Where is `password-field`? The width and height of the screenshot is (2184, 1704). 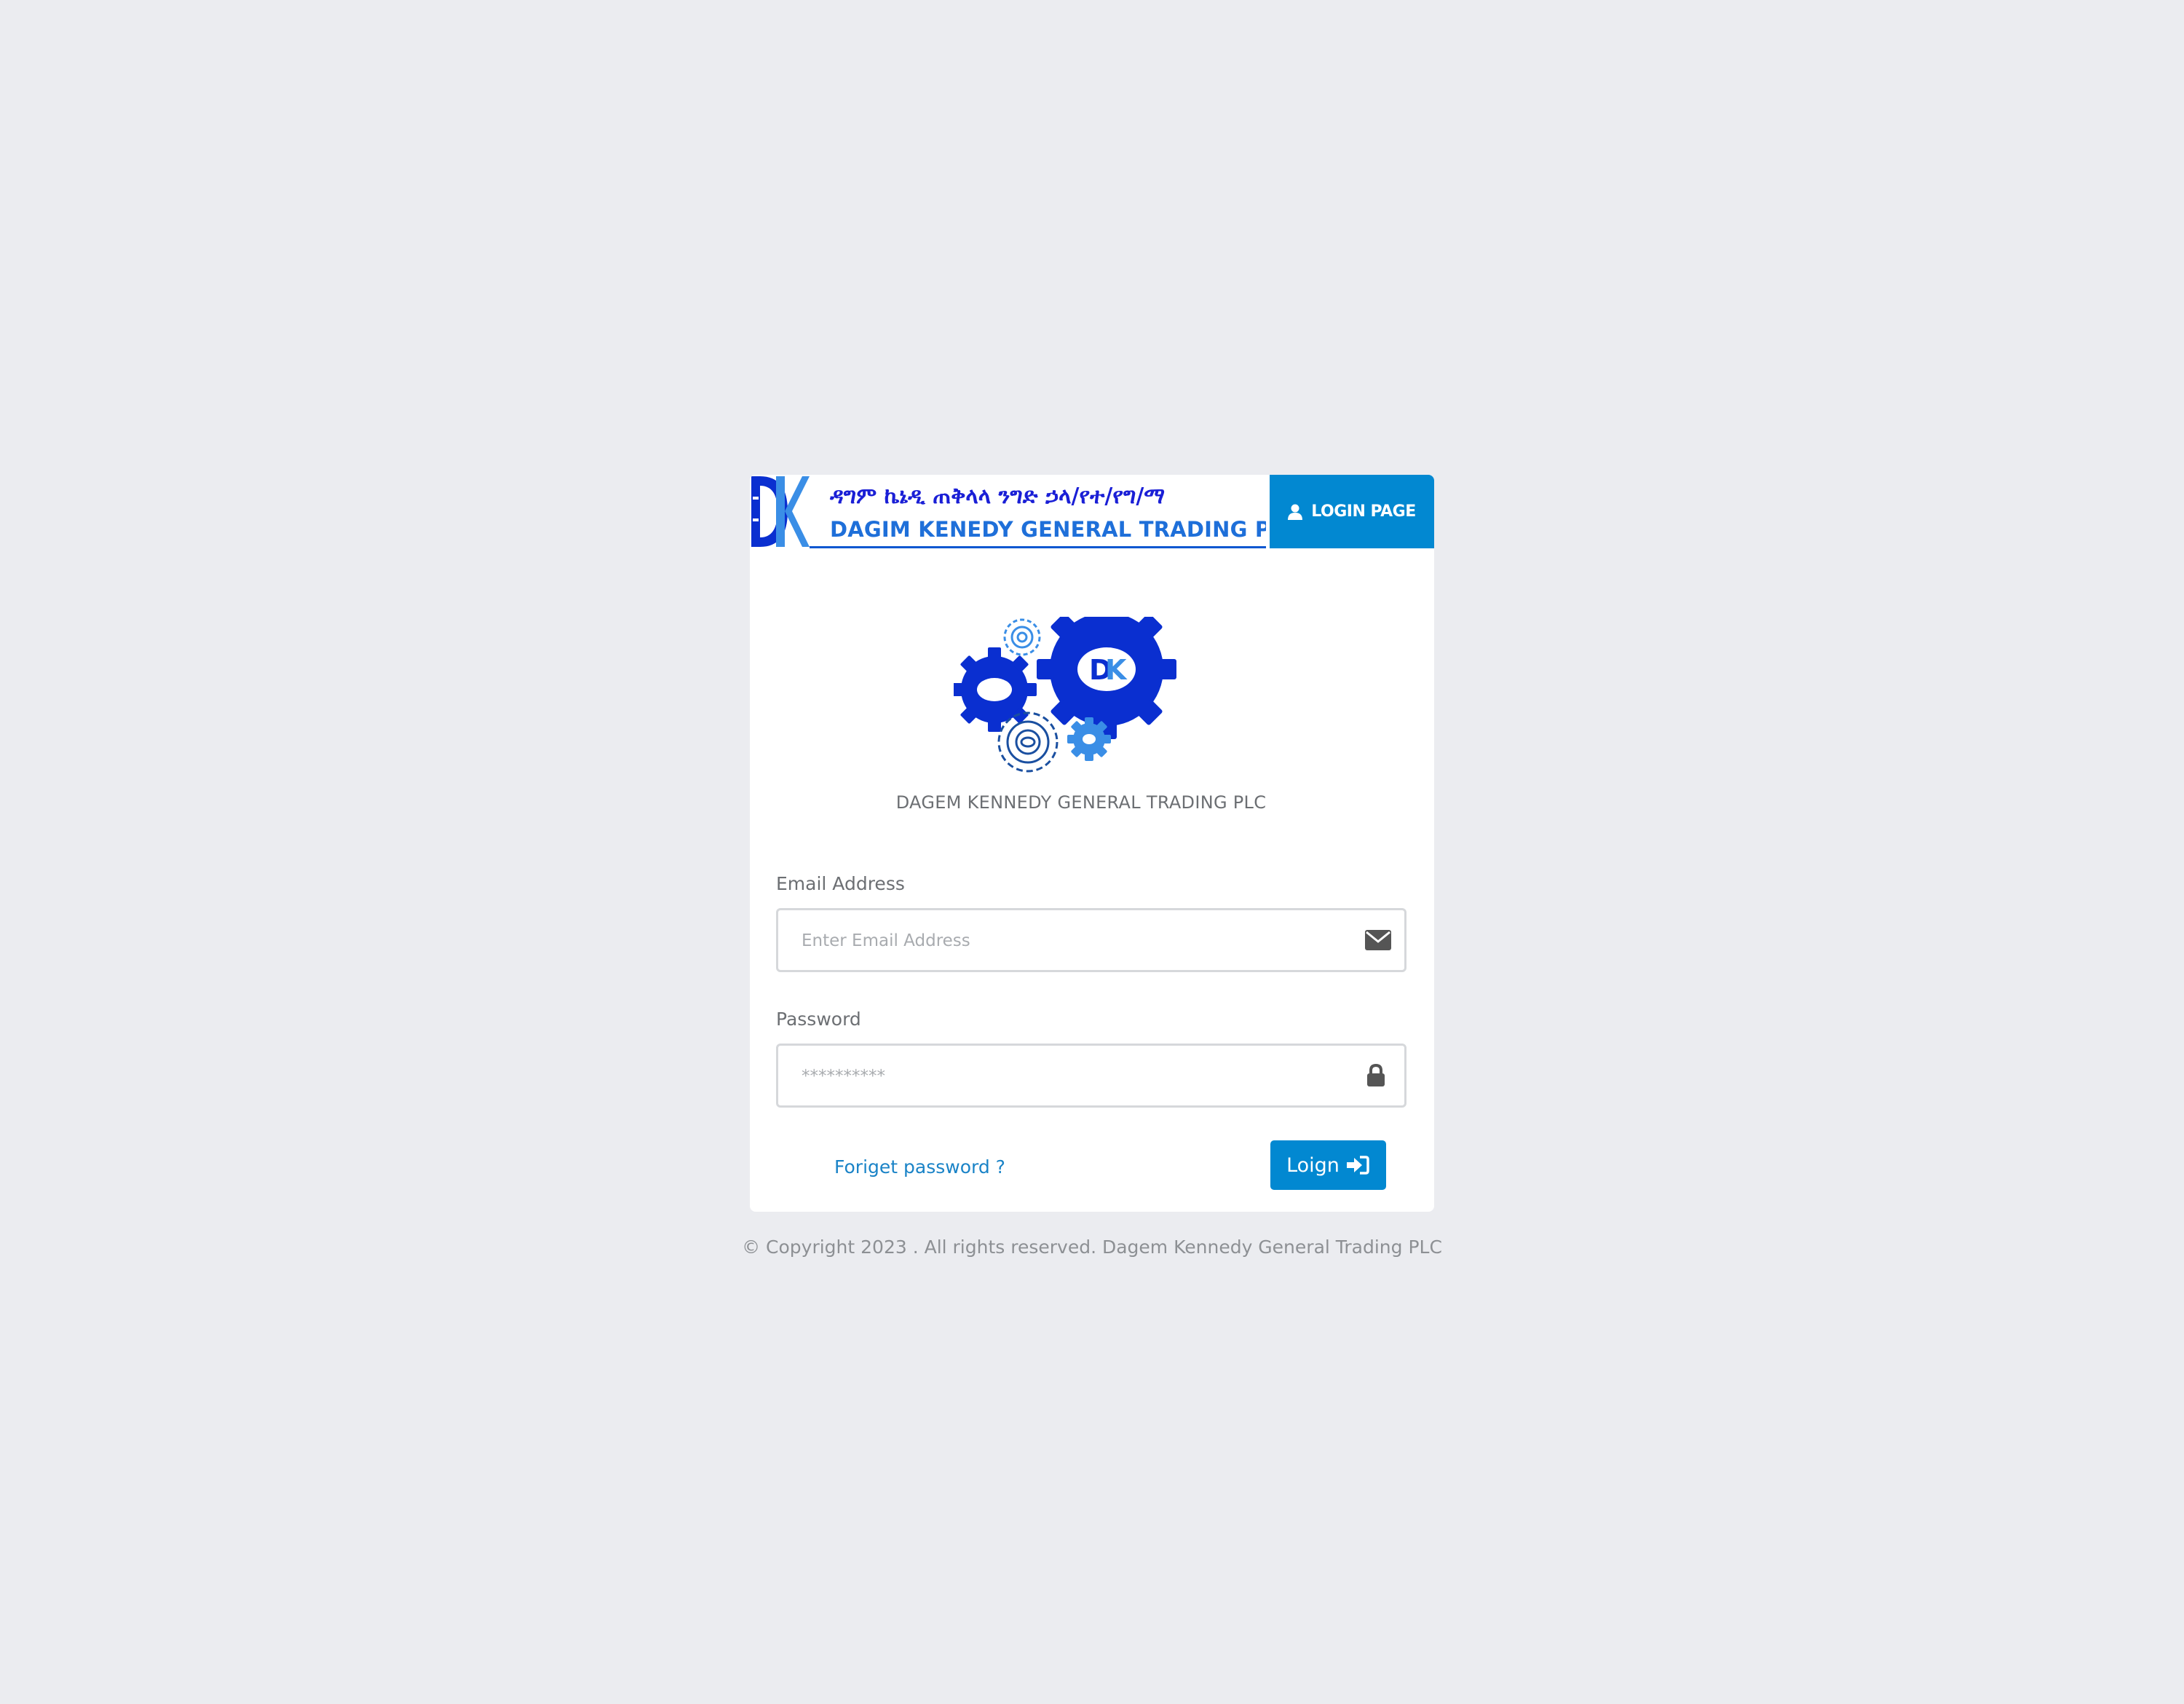 password-field is located at coordinates (1071, 1076).